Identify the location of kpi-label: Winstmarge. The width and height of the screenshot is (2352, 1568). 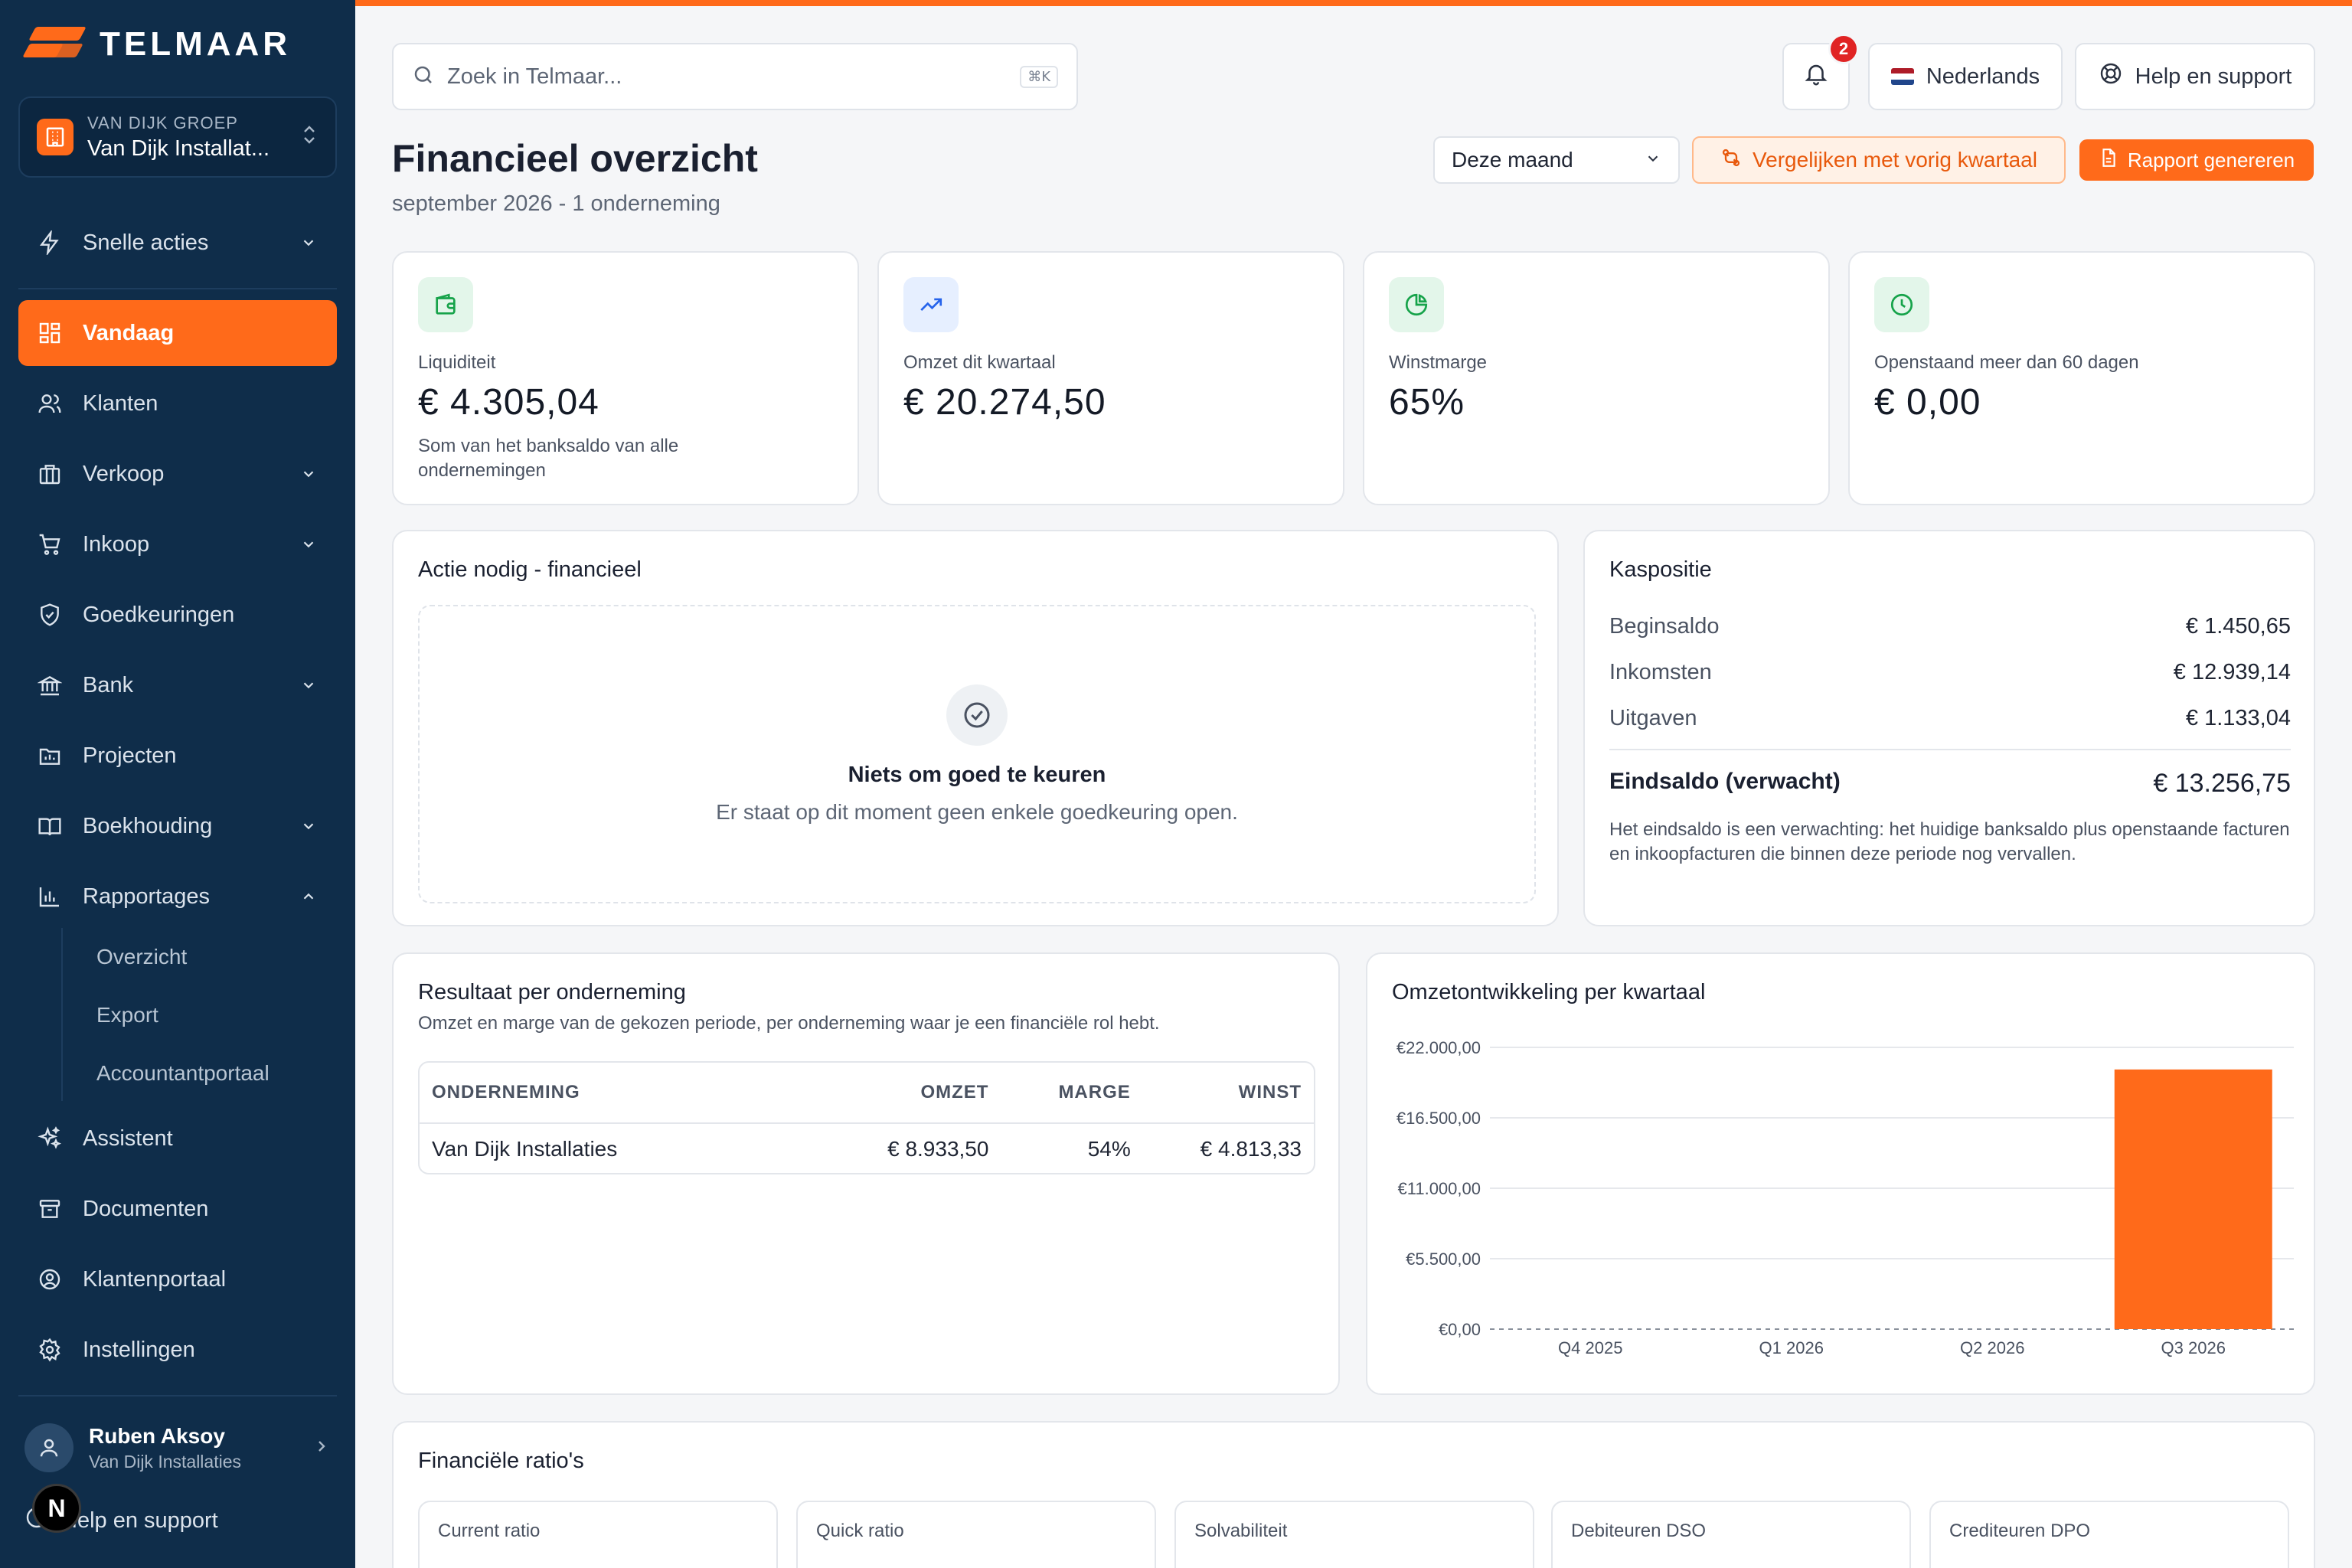
(1438, 362).